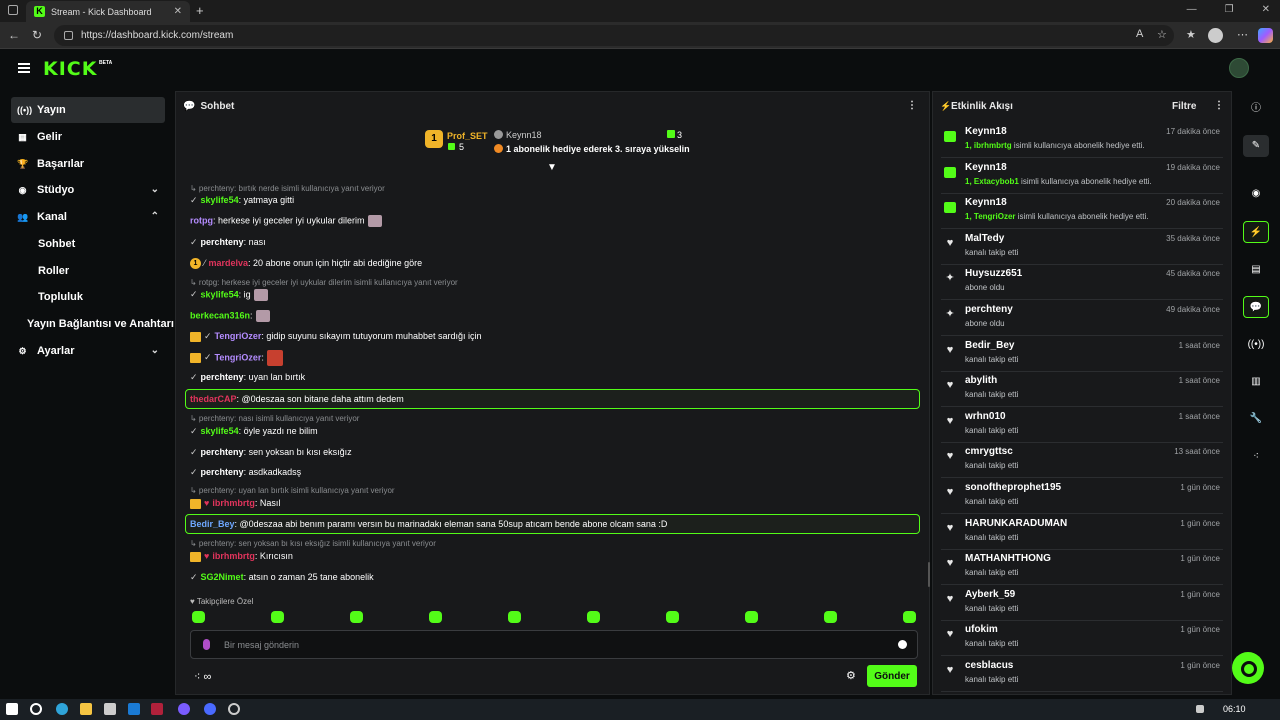 The image size is (1280, 720). What do you see at coordinates (1082, 674) in the screenshot?
I see `event-item: ♥ cesblacus 1 gün önce kanalı takip etti` at bounding box center [1082, 674].